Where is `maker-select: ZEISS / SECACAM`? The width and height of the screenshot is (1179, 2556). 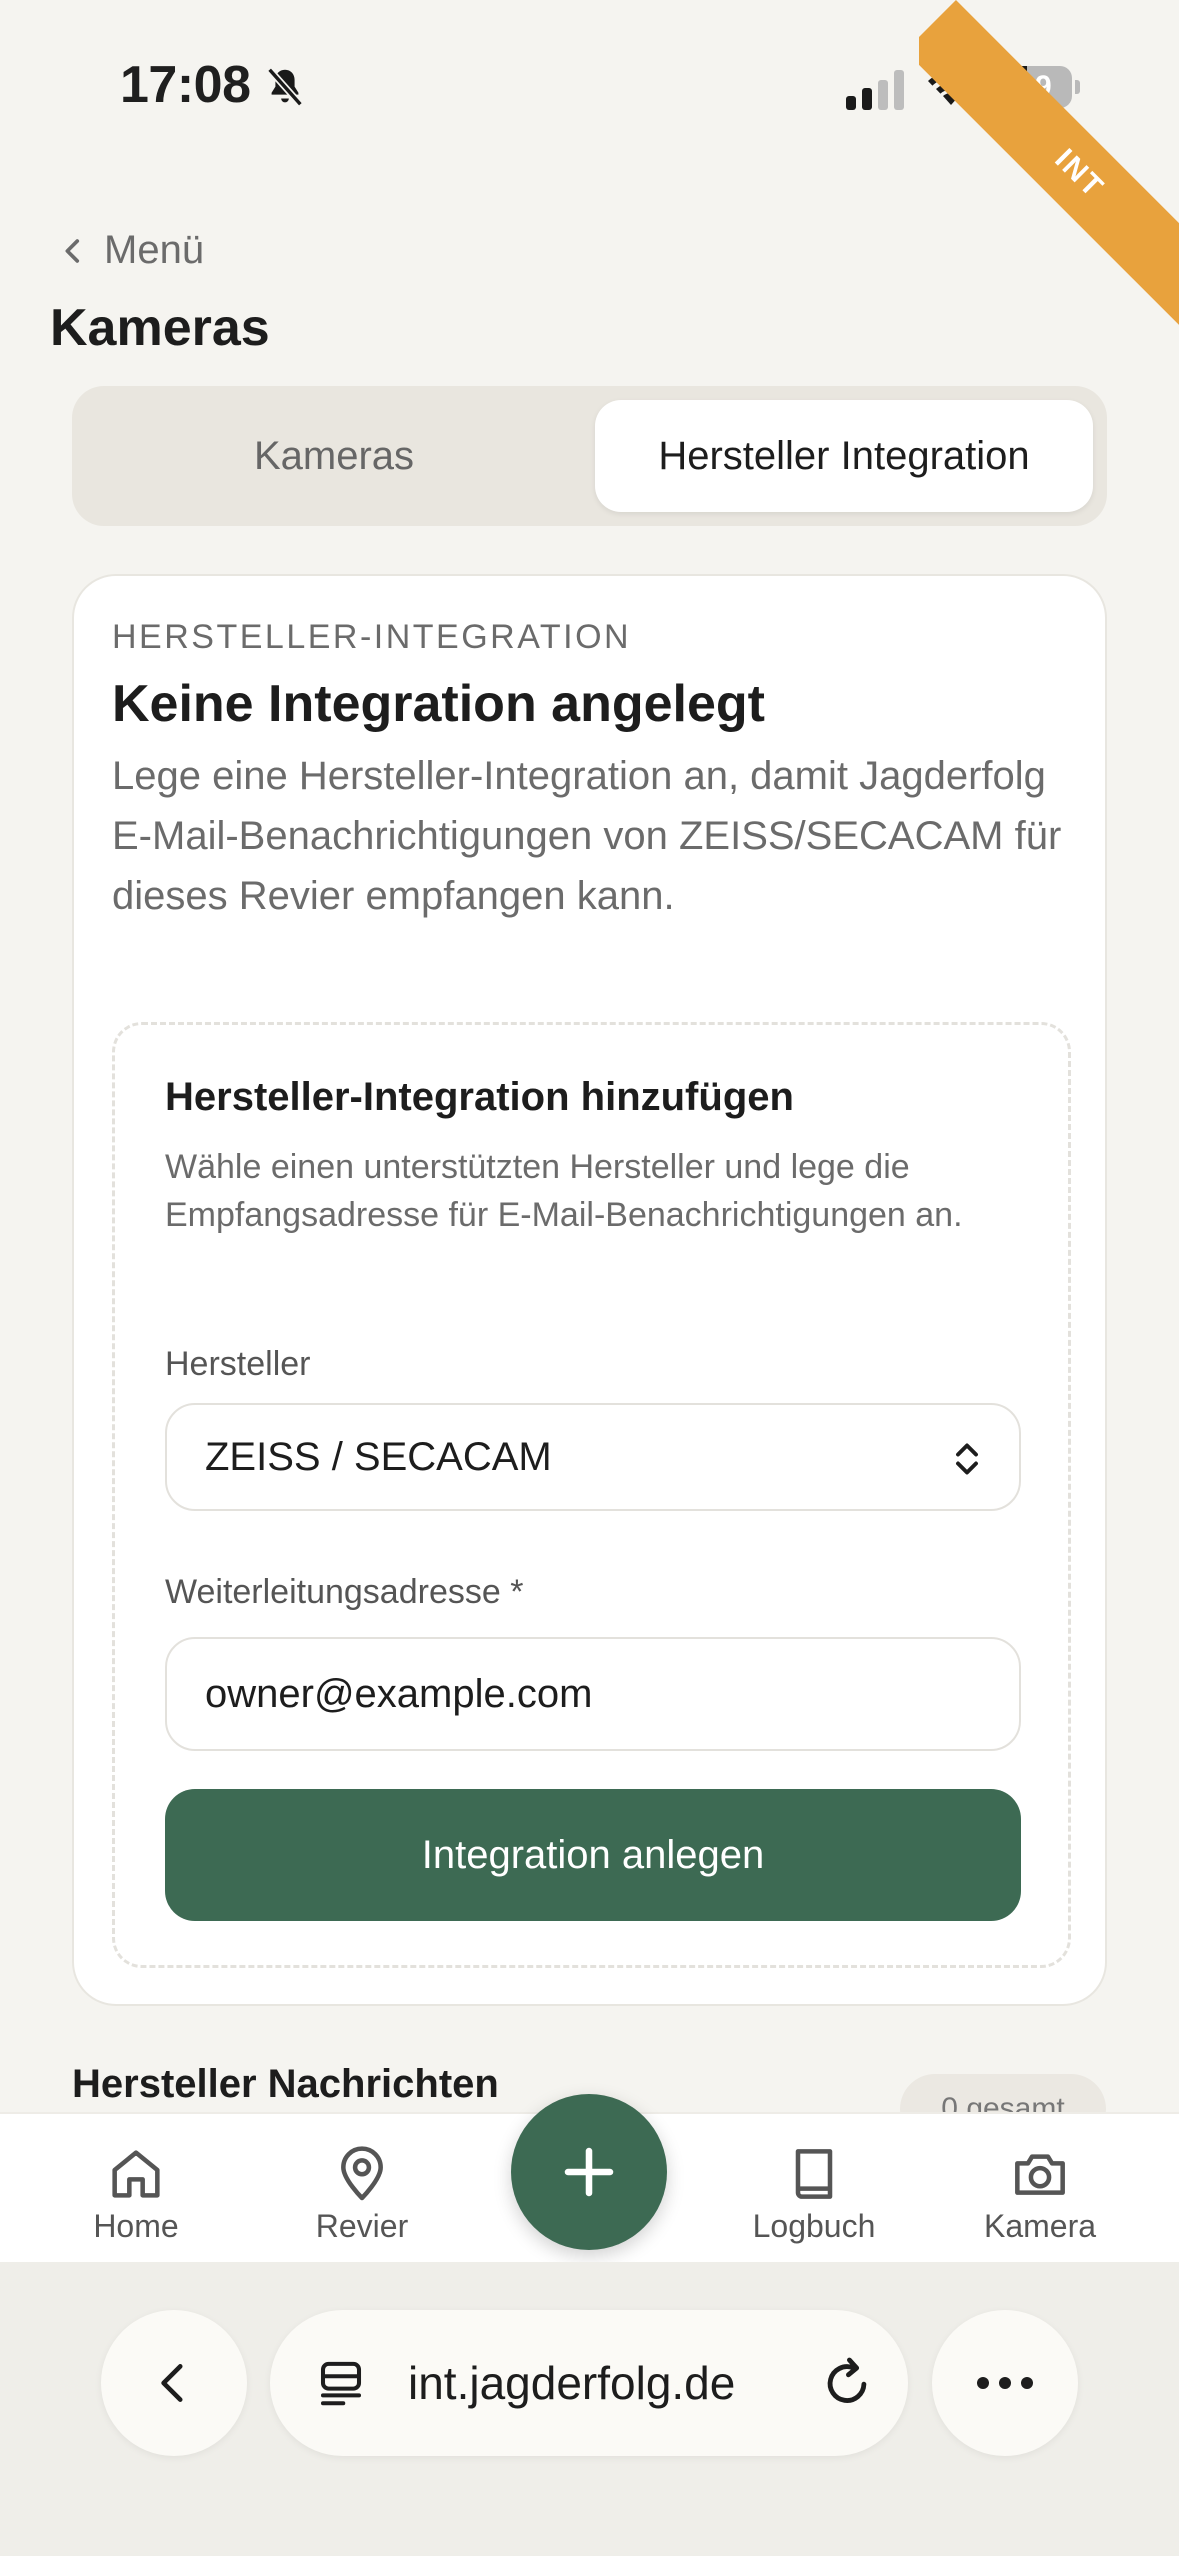 maker-select: ZEISS / SECACAM is located at coordinates (593, 1457).